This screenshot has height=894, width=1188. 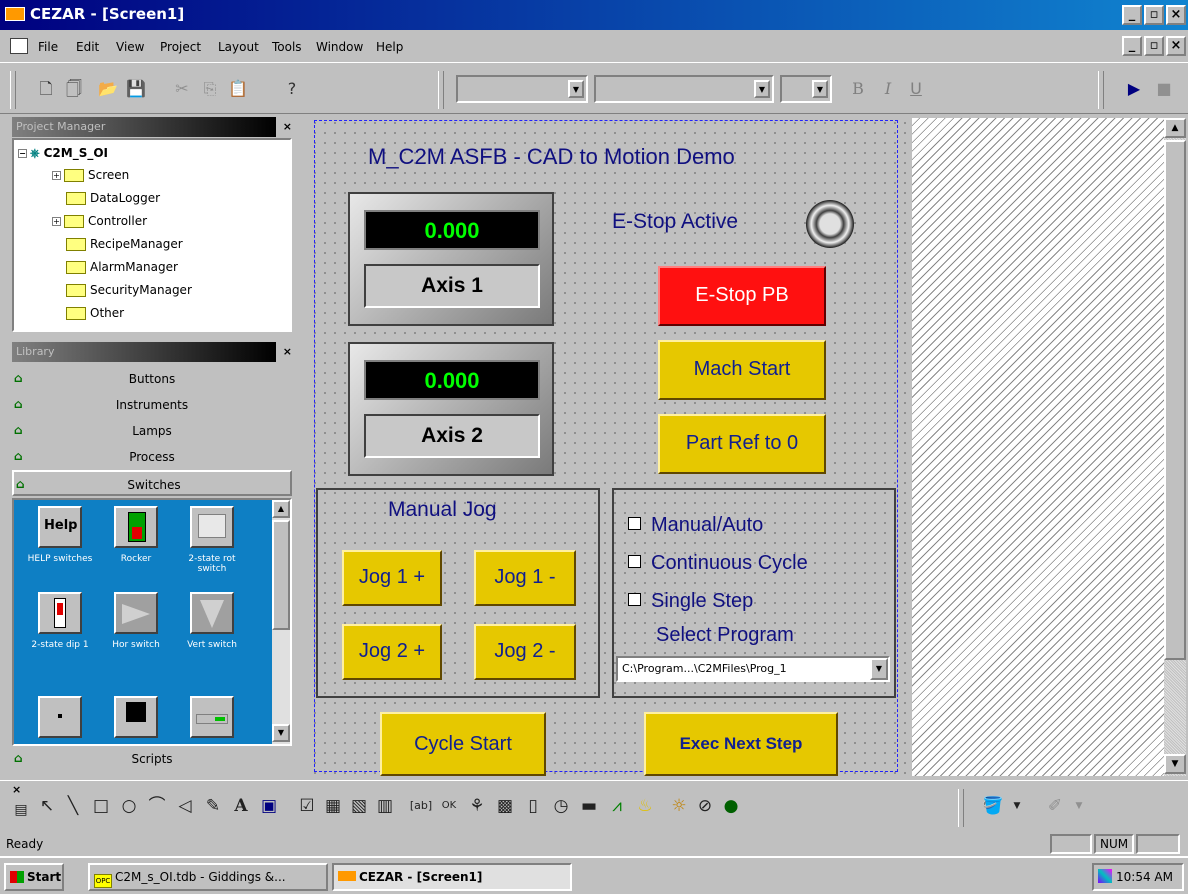 What do you see at coordinates (129, 806) in the screenshot?
I see `ellipse-icon: ○` at bounding box center [129, 806].